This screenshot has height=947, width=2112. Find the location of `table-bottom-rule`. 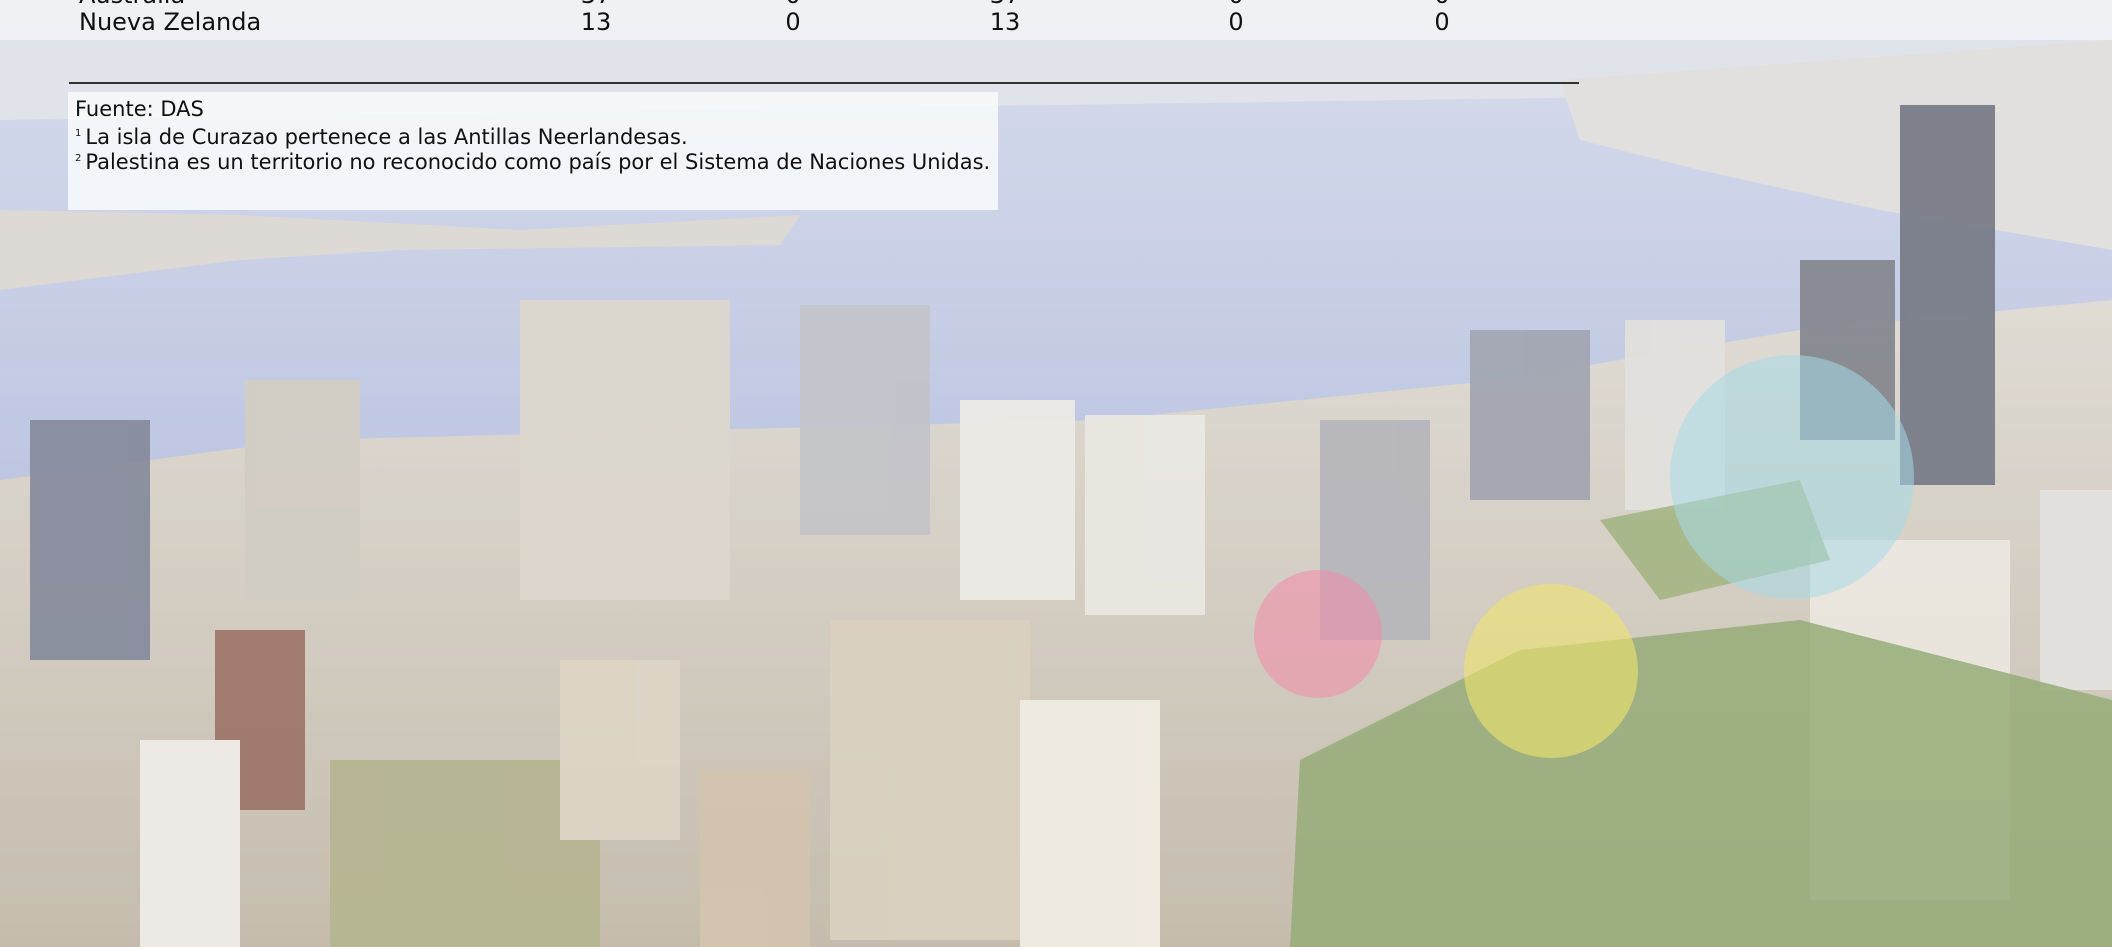

table-bottom-rule is located at coordinates (824, 83).